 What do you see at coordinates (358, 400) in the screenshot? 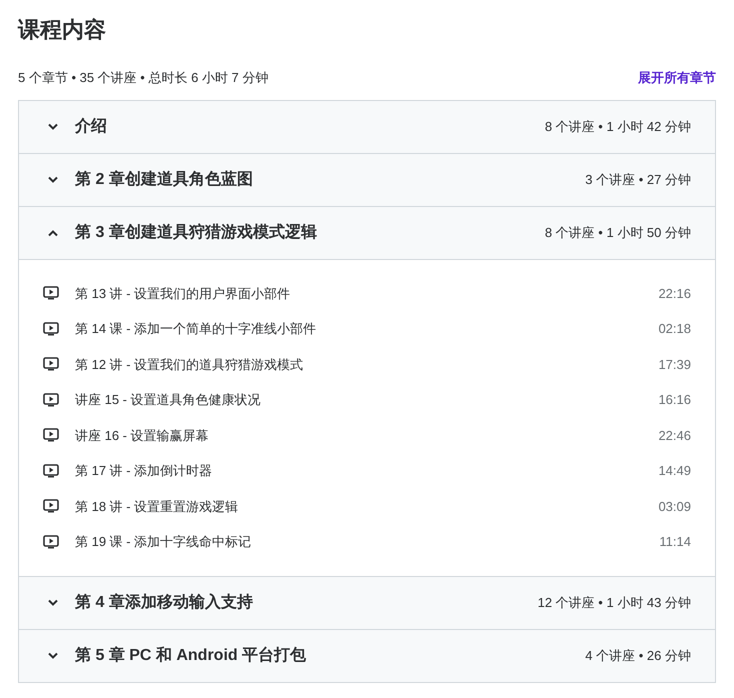
I see `lecture-title: 讲座 15 - 设置道具角色健康状况` at bounding box center [358, 400].